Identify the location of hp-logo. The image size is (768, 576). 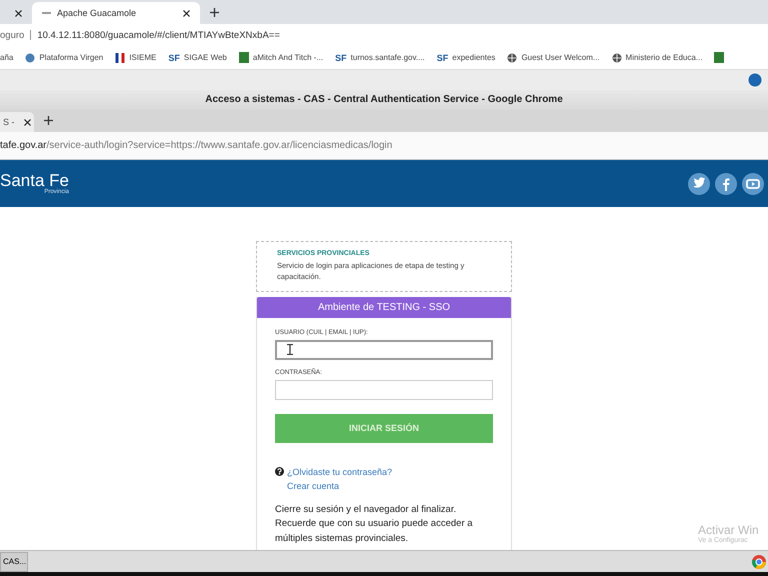
(755, 80).